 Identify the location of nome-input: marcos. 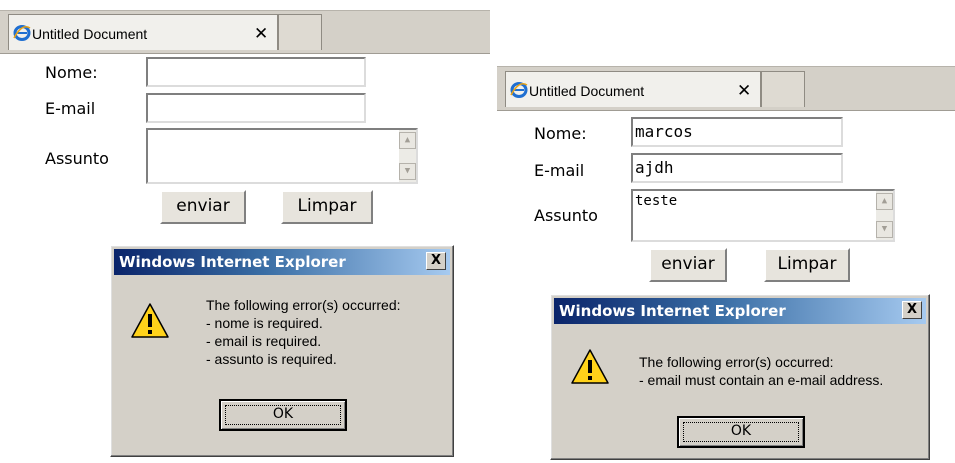
(737, 132).